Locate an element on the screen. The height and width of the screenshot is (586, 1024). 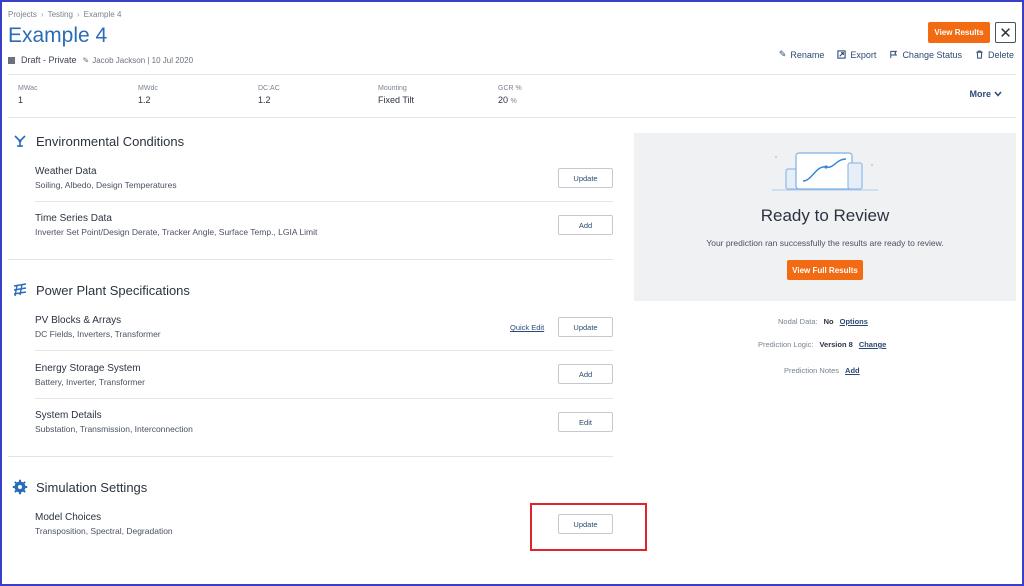
stat-label: GCR % is located at coordinates (510, 88).